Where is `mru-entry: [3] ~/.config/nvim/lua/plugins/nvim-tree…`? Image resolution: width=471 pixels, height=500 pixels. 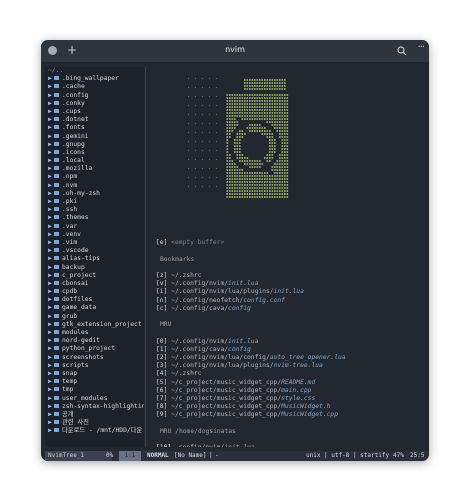 mru-entry: [3] ~/.config/nvim/lua/plugins/nvim-tree… is located at coordinates (239, 366).